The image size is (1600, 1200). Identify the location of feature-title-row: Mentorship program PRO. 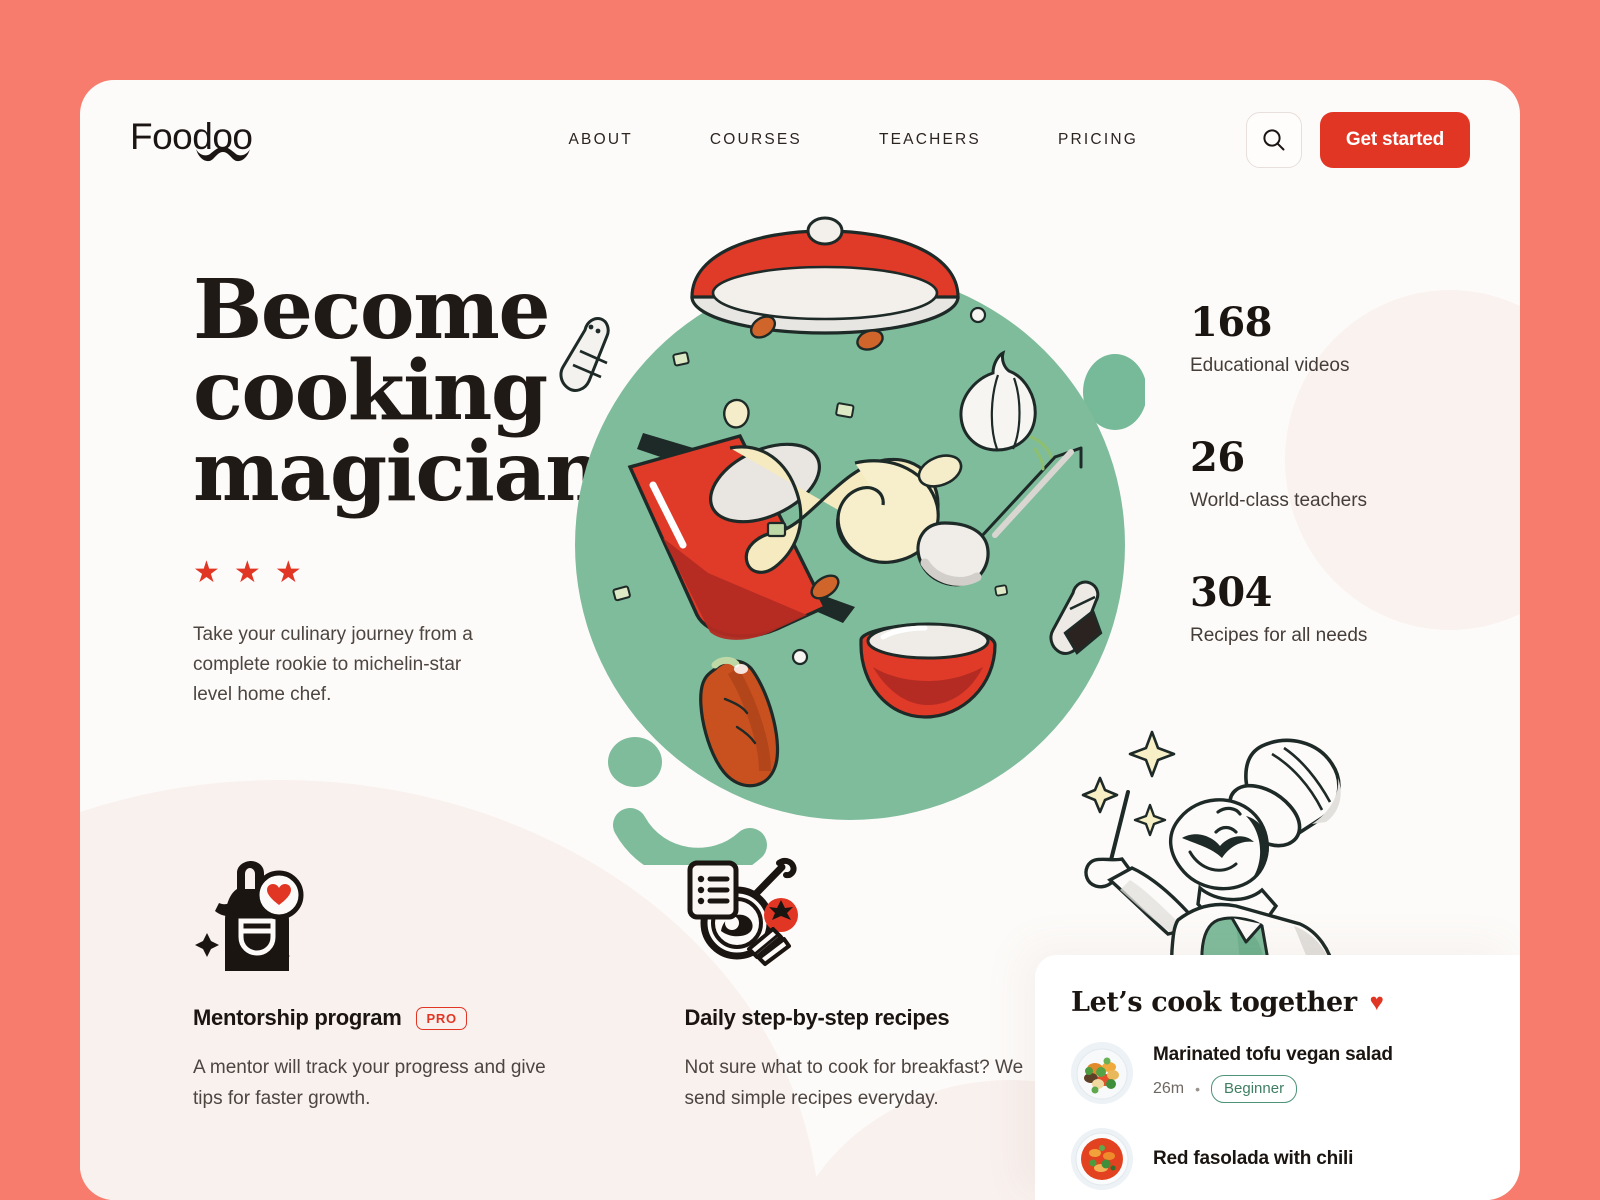
(377, 1018).